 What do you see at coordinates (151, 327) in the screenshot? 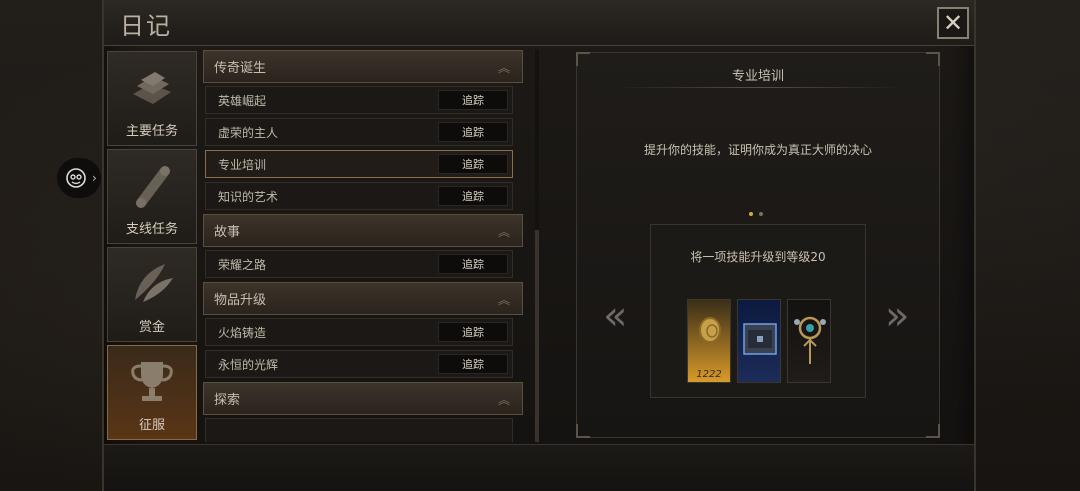
I see `tab-label: 赏金` at bounding box center [151, 327].